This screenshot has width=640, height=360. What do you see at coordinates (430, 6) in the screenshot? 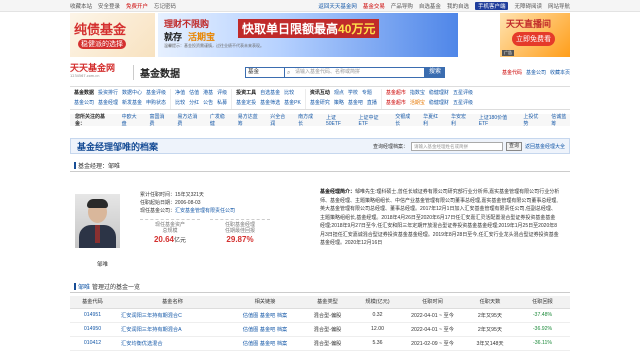
I see `topbar-link-self-select: 自选基金` at bounding box center [430, 6].